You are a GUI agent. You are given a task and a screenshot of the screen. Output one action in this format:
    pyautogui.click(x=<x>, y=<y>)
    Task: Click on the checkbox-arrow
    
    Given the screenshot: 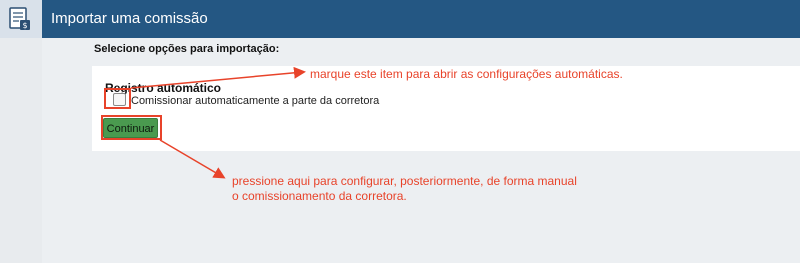 What is the action you would take?
    pyautogui.click(x=218, y=77)
    